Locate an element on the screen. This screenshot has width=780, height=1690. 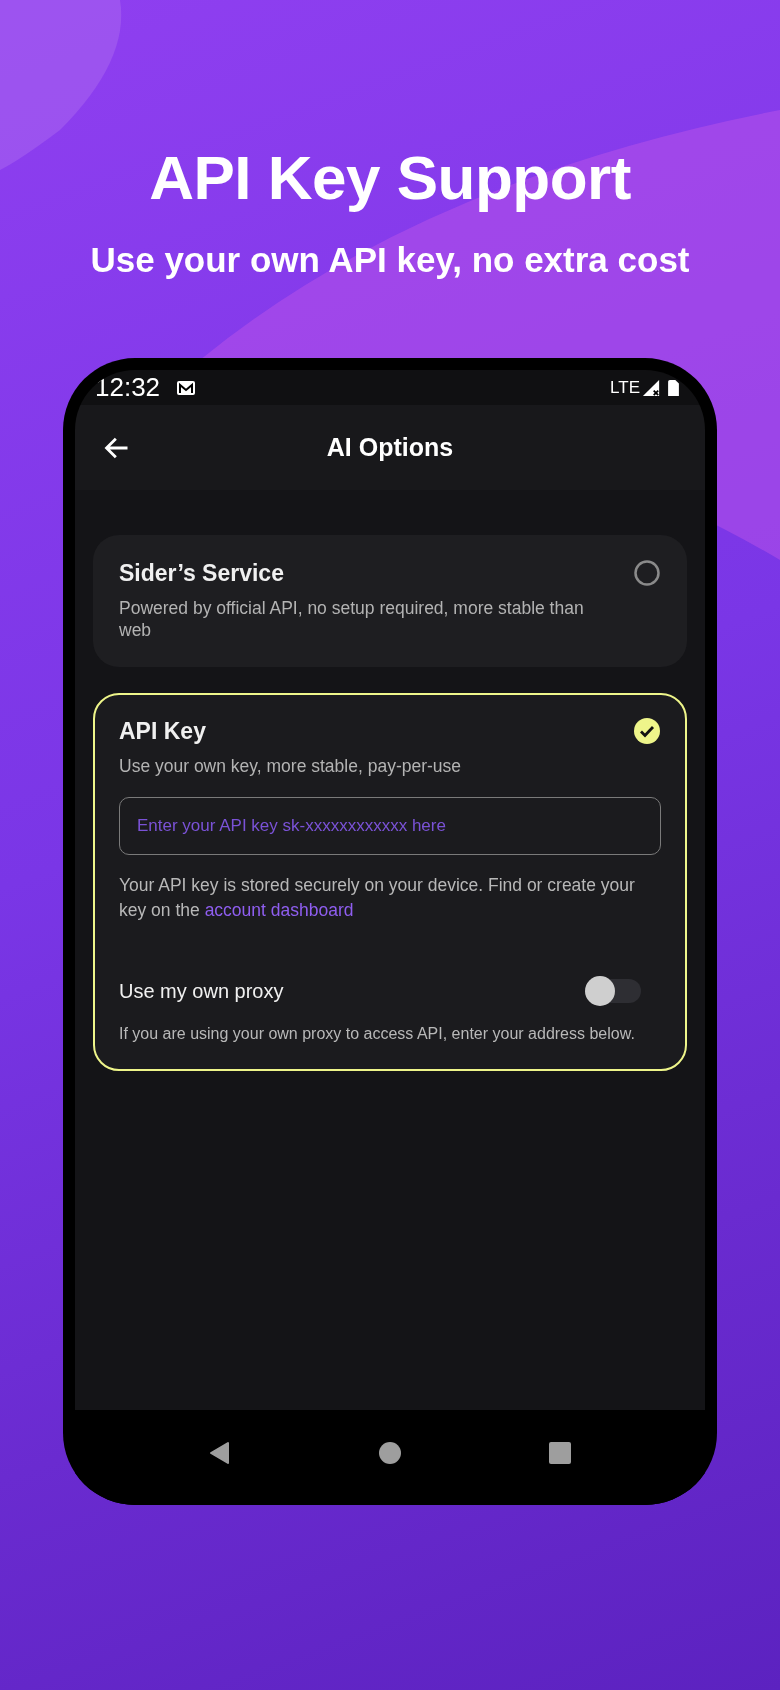
proxy-label: Use my own proxy is located at coordinates (201, 991).